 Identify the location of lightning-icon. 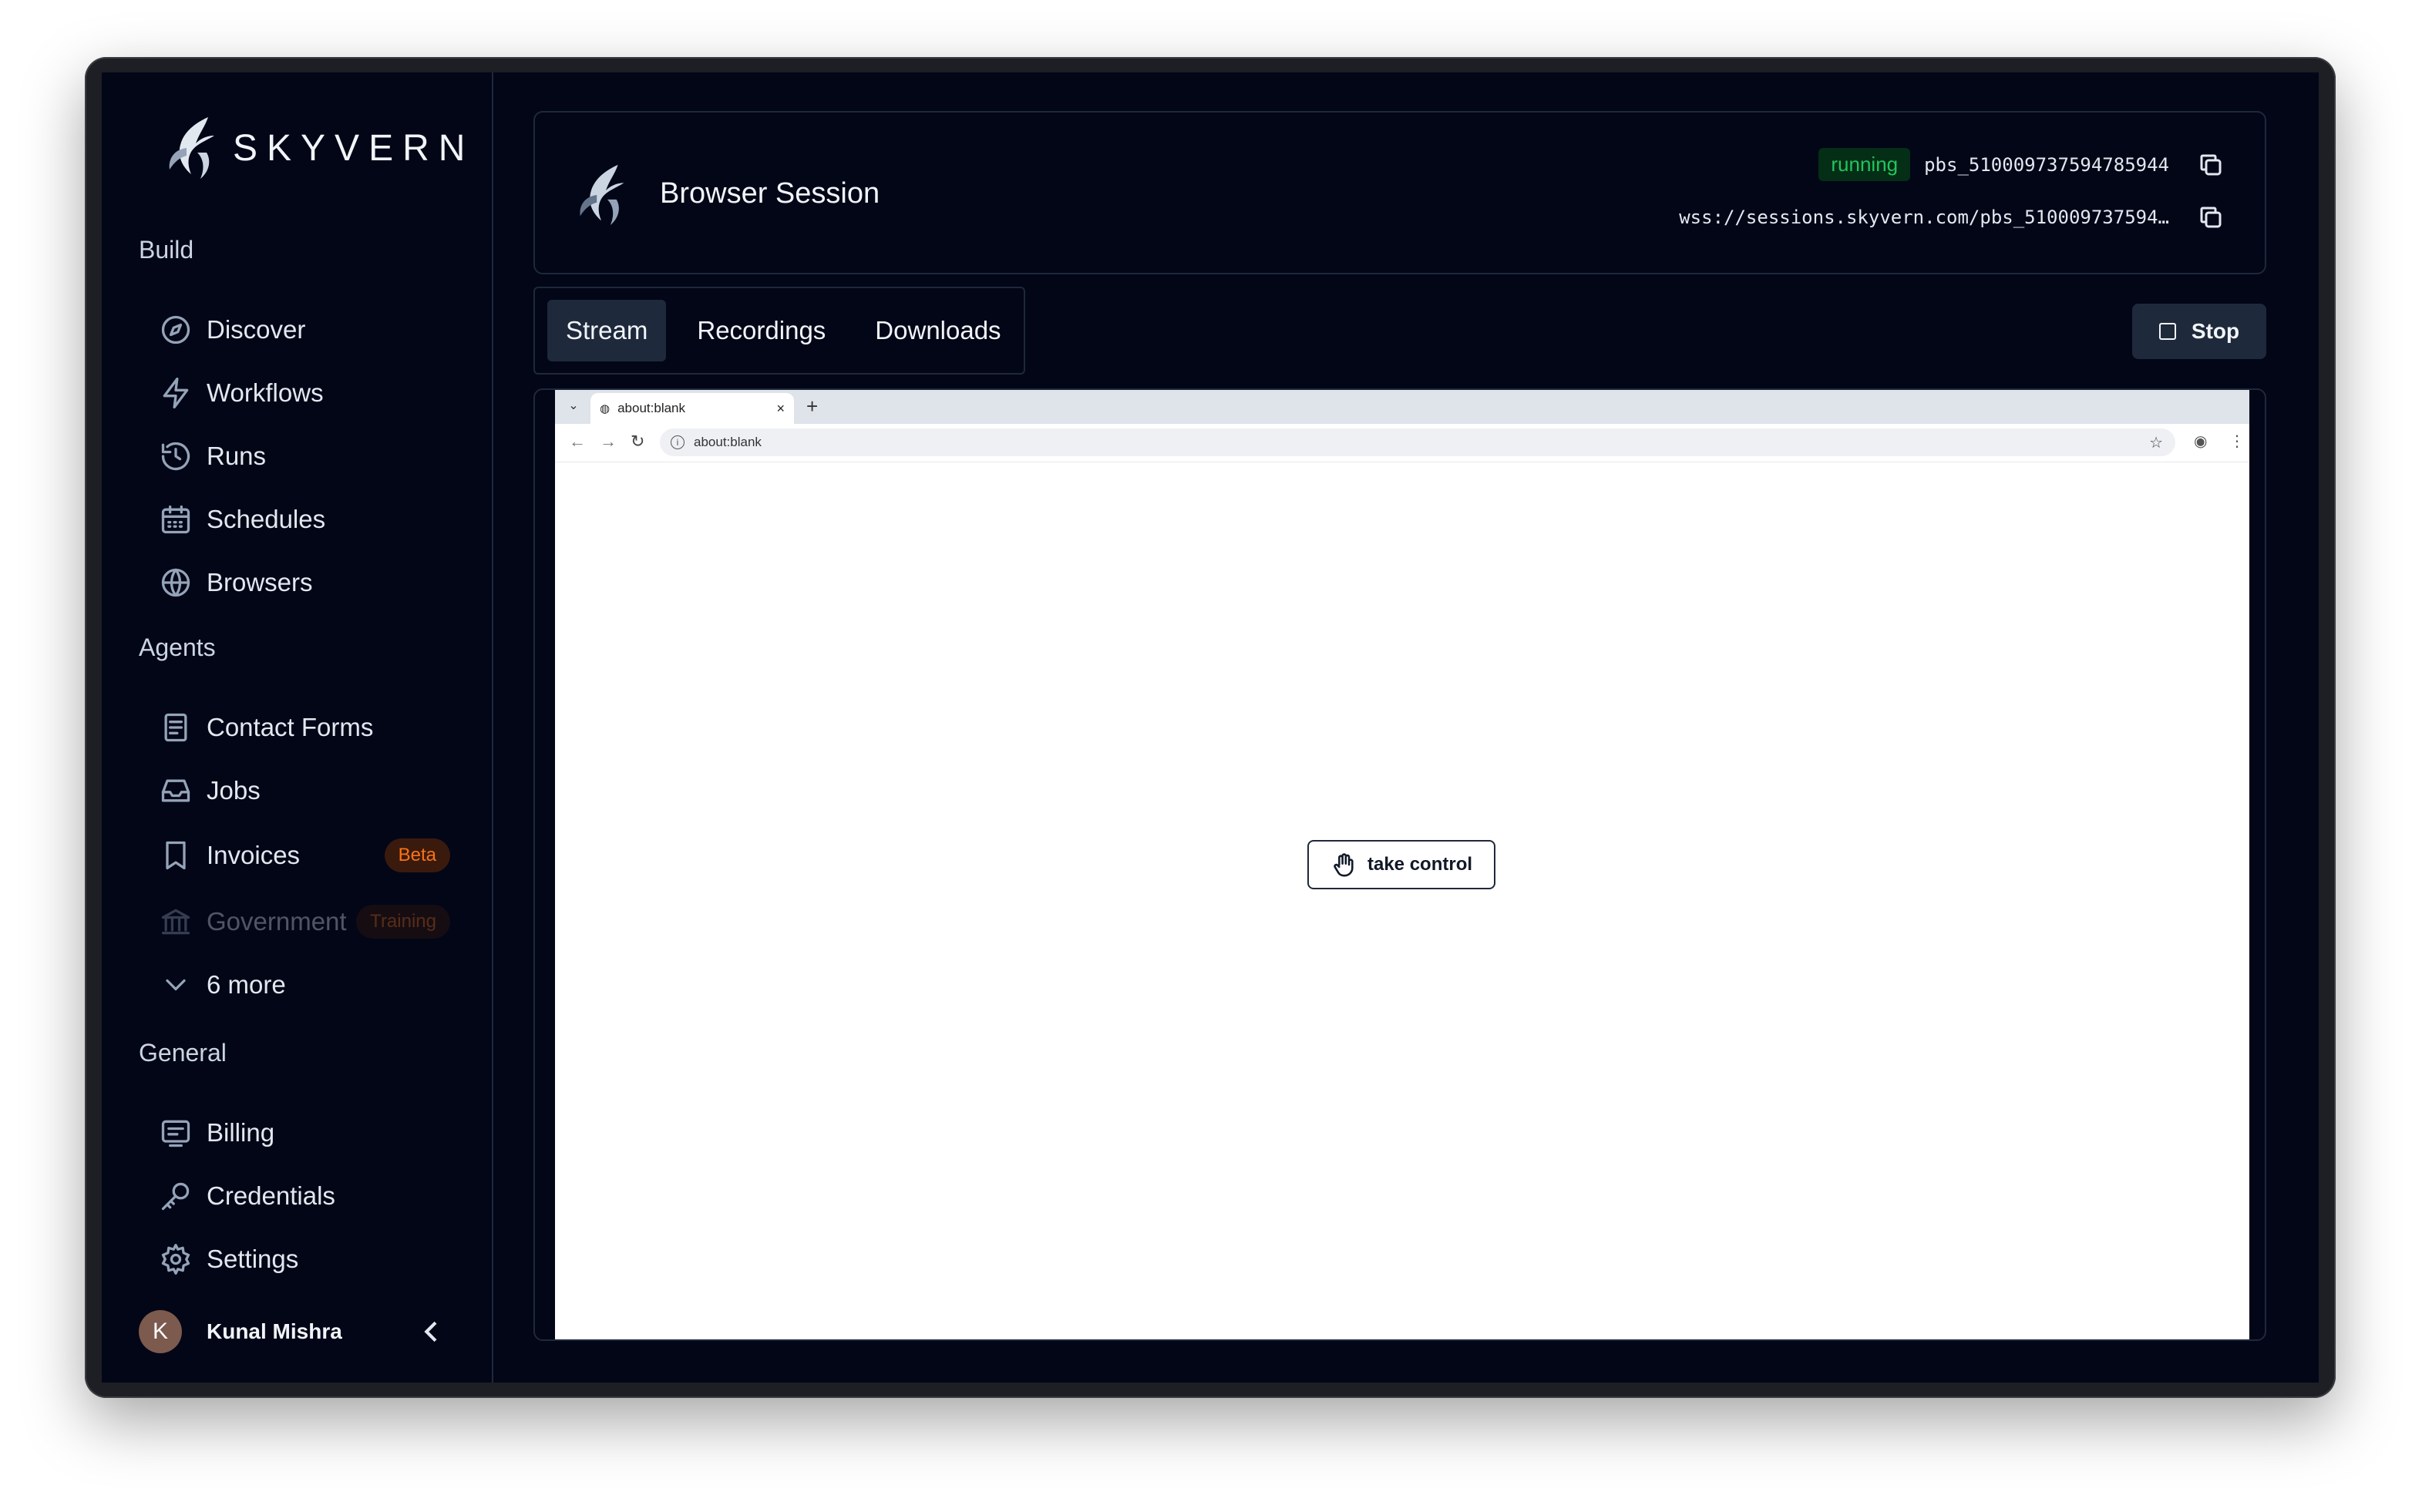
(175, 393).